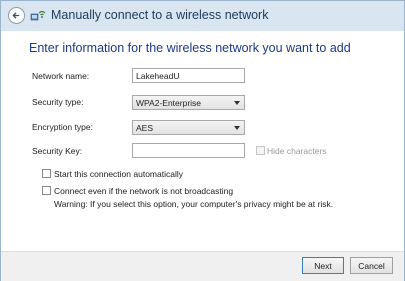  What do you see at coordinates (188, 150) in the screenshot?
I see `security-key-field` at bounding box center [188, 150].